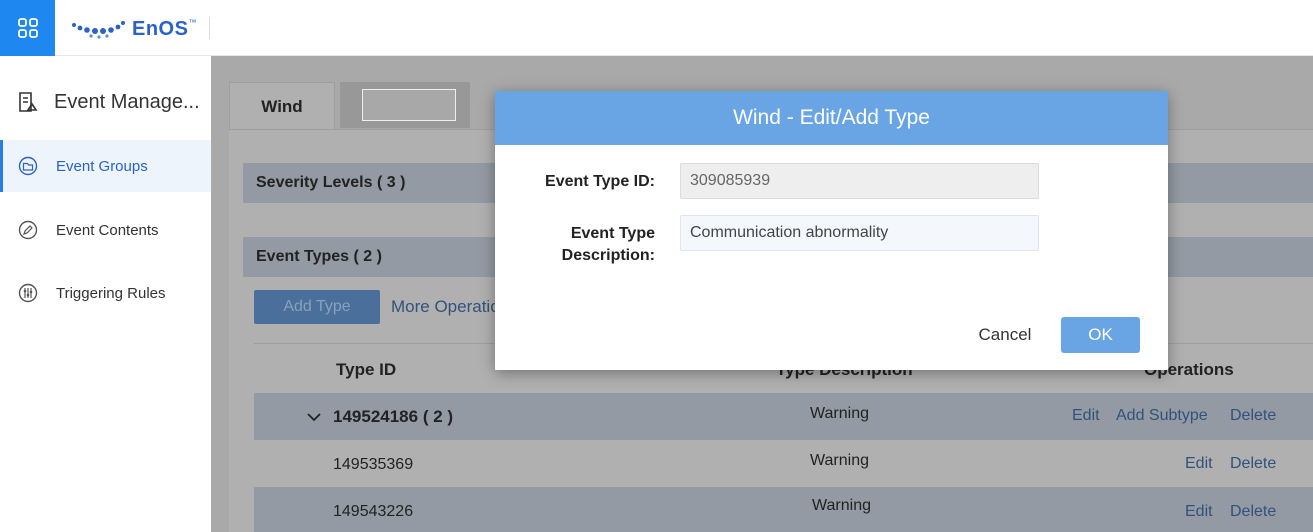 The width and height of the screenshot is (1313, 532). Describe the element at coordinates (28, 102) in the screenshot. I see `report-icon` at that location.